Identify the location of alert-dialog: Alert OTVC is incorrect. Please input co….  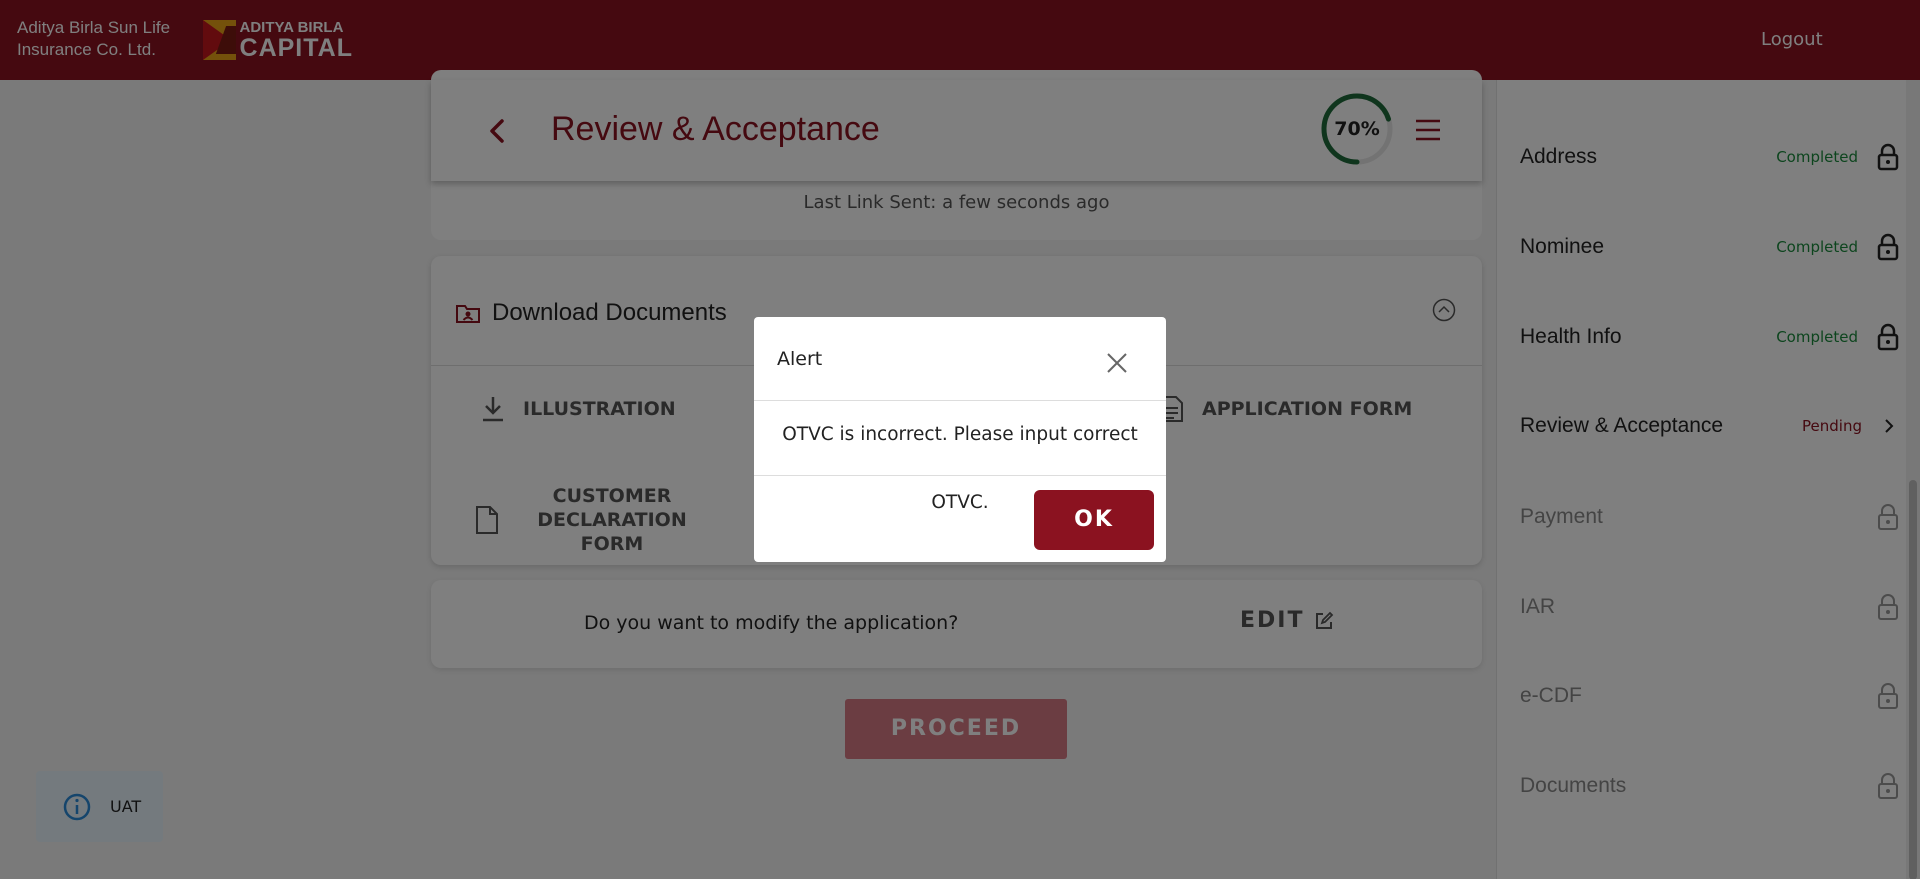
(960, 439).